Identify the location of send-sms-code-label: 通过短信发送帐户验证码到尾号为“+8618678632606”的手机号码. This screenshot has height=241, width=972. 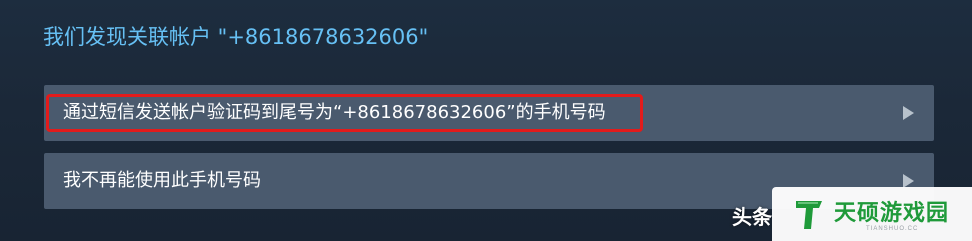
(334, 112).